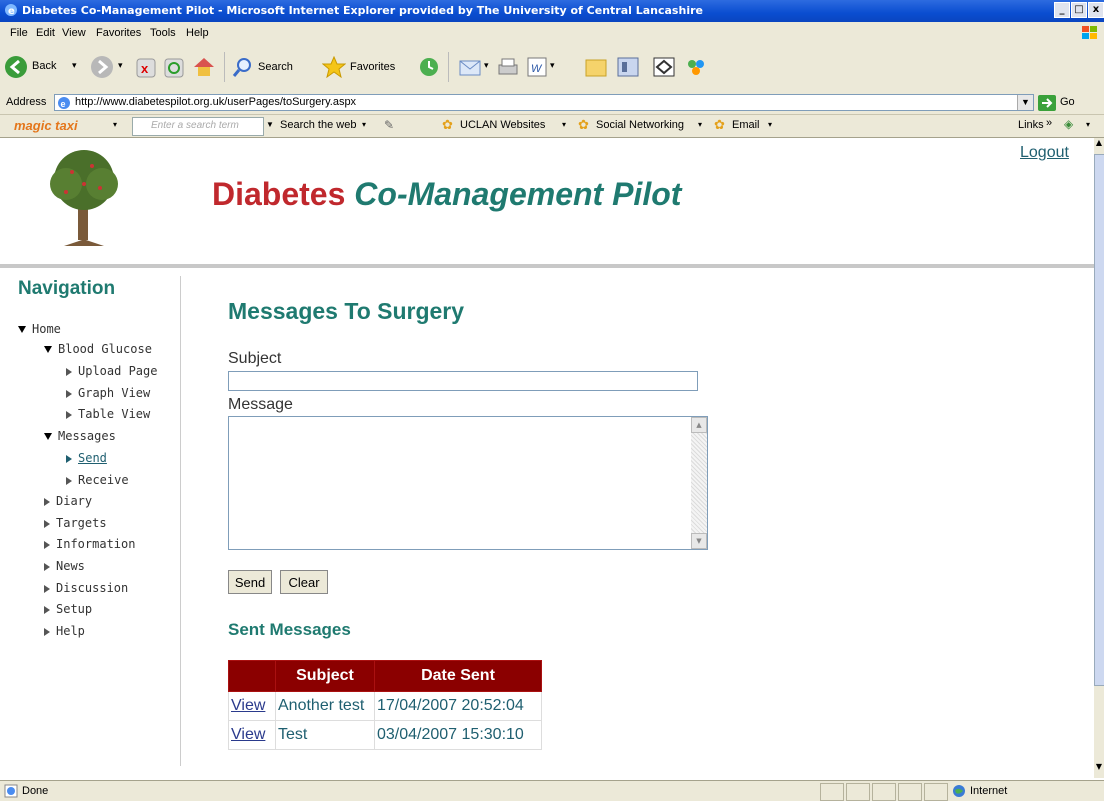 This screenshot has width=1104, height=801. I want to click on highlighter-icon: ✎, so click(389, 125).